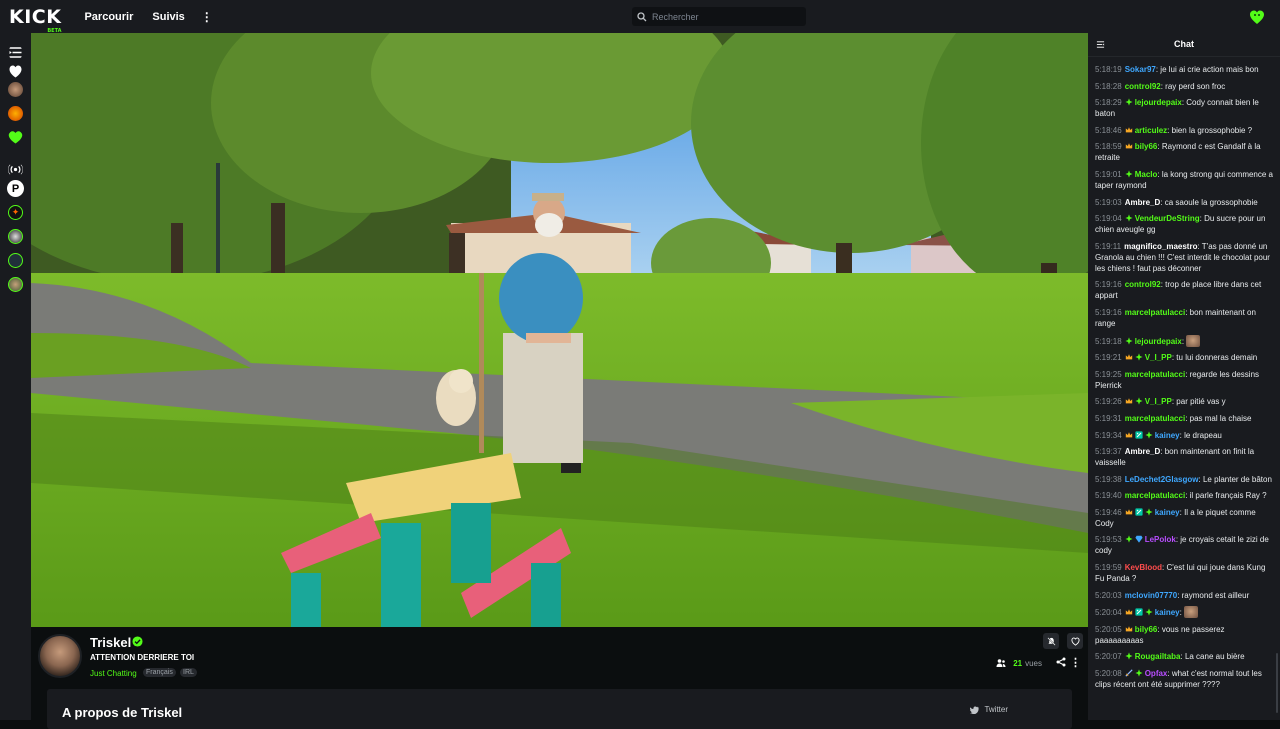  What do you see at coordinates (1191, 612) in the screenshot?
I see `emote-icon` at bounding box center [1191, 612].